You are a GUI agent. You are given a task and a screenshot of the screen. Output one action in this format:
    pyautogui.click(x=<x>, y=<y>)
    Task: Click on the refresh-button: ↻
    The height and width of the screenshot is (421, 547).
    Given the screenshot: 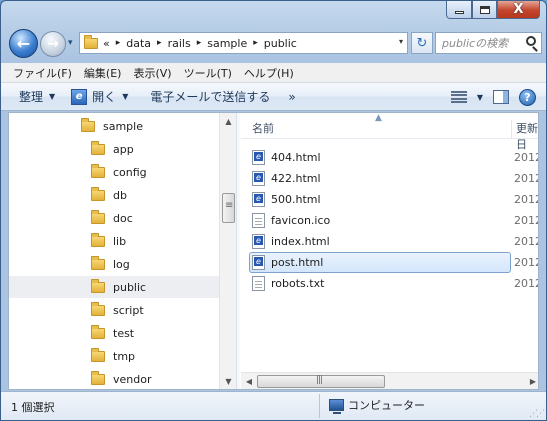 What is the action you would take?
    pyautogui.click(x=422, y=43)
    